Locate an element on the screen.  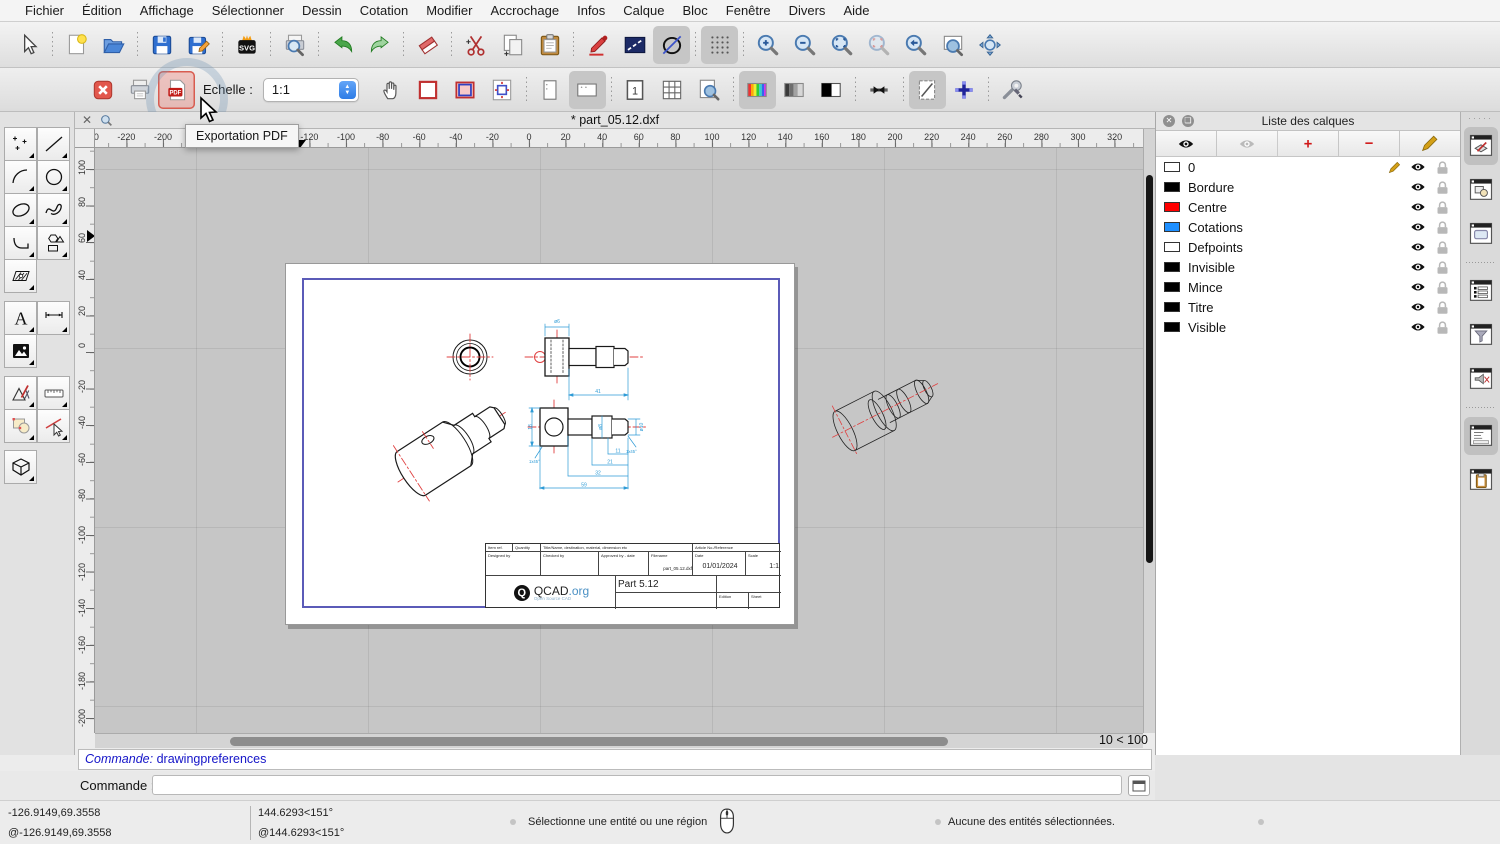
menu-accrochage: Accrochage is located at coordinates (524, 10).